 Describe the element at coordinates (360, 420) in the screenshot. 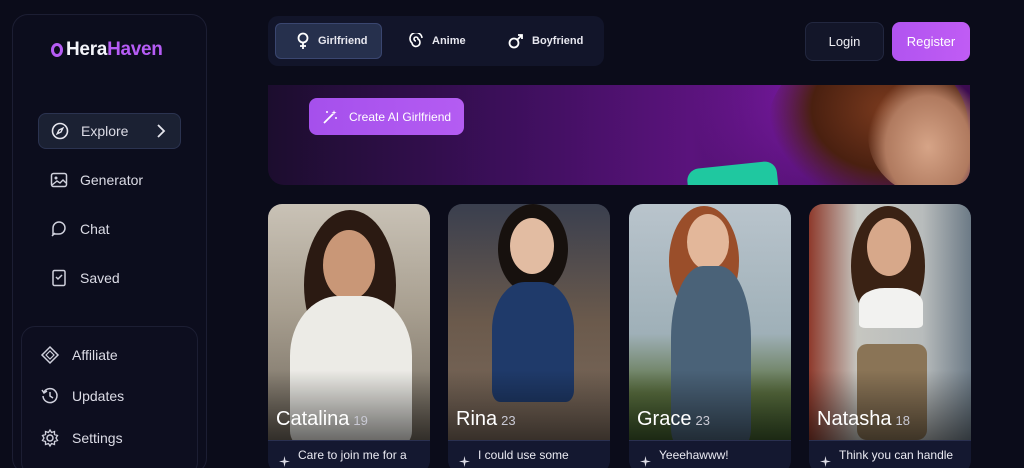

I see `character-age: 19` at that location.